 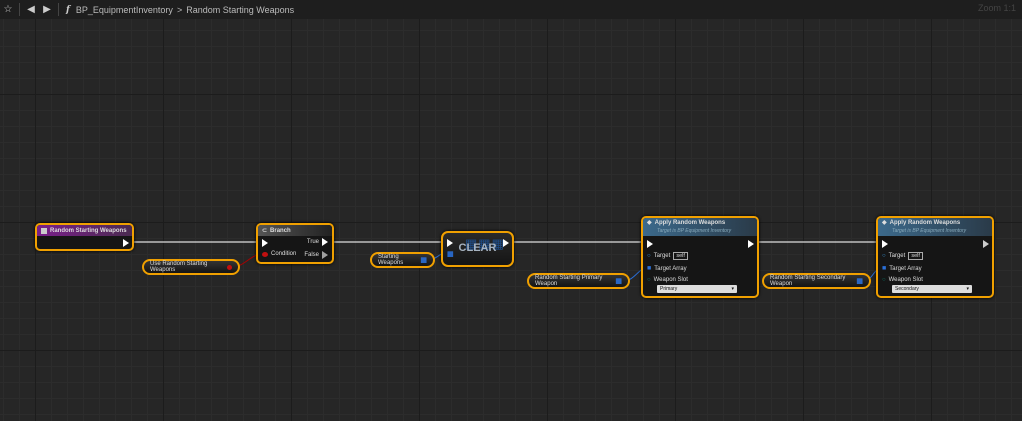 I want to click on event-icon, so click(x=44, y=230).